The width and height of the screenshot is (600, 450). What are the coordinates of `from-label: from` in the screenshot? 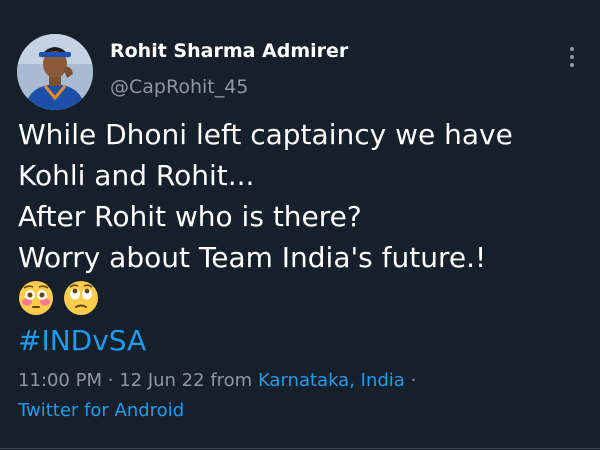 It's located at (231, 380).